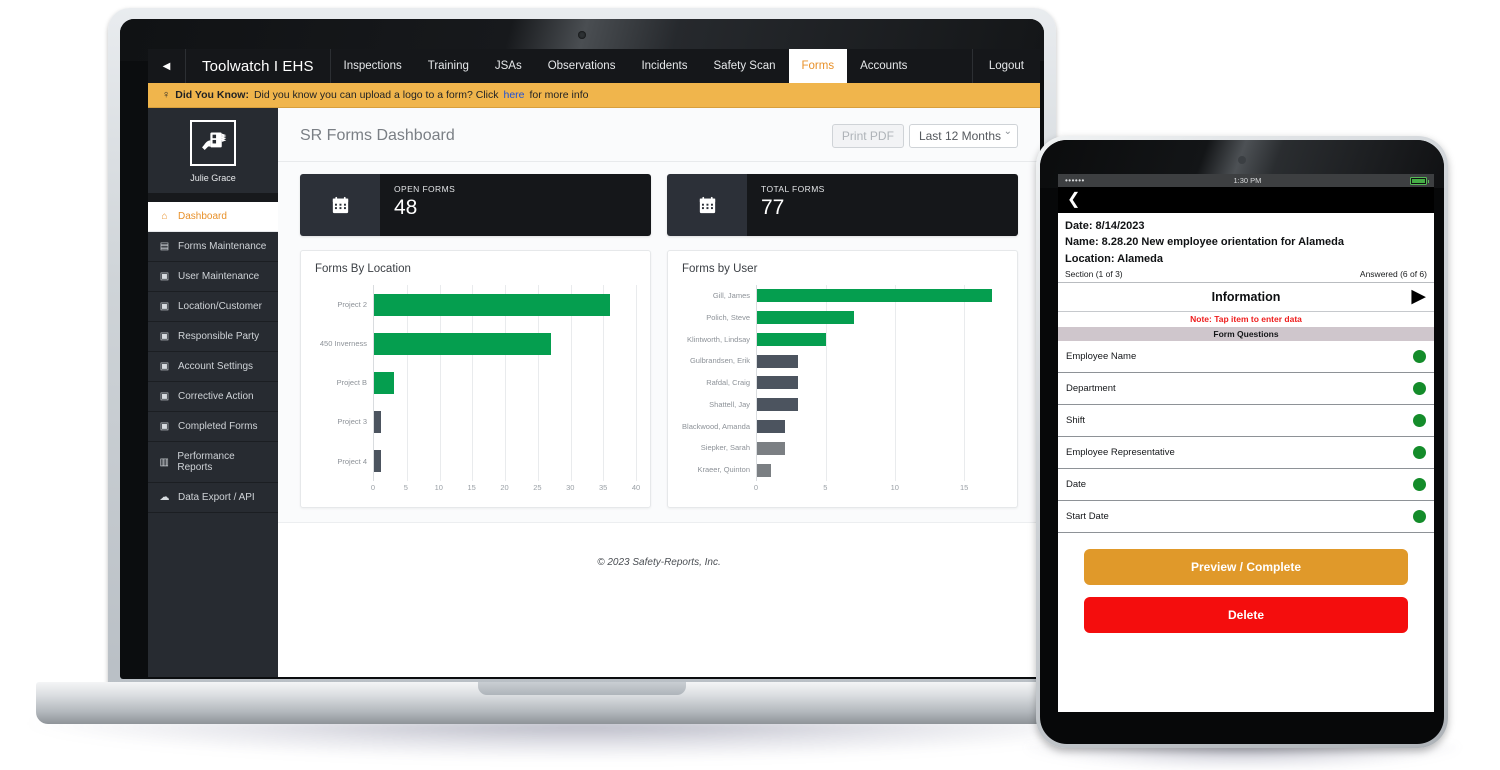 The image size is (1500, 770). I want to click on section-status-row: Section (1 of 3) Answered (6 of 6), so click(1246, 275).